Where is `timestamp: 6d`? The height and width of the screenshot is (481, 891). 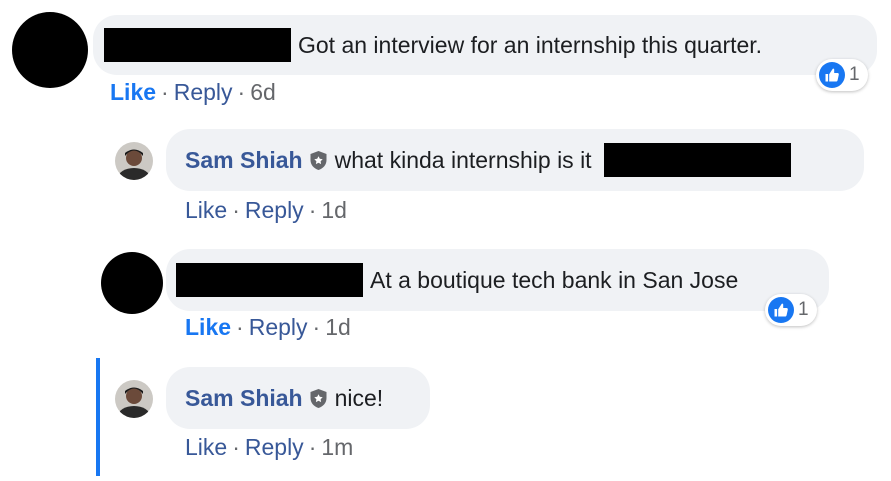 timestamp: 6d is located at coordinates (263, 92).